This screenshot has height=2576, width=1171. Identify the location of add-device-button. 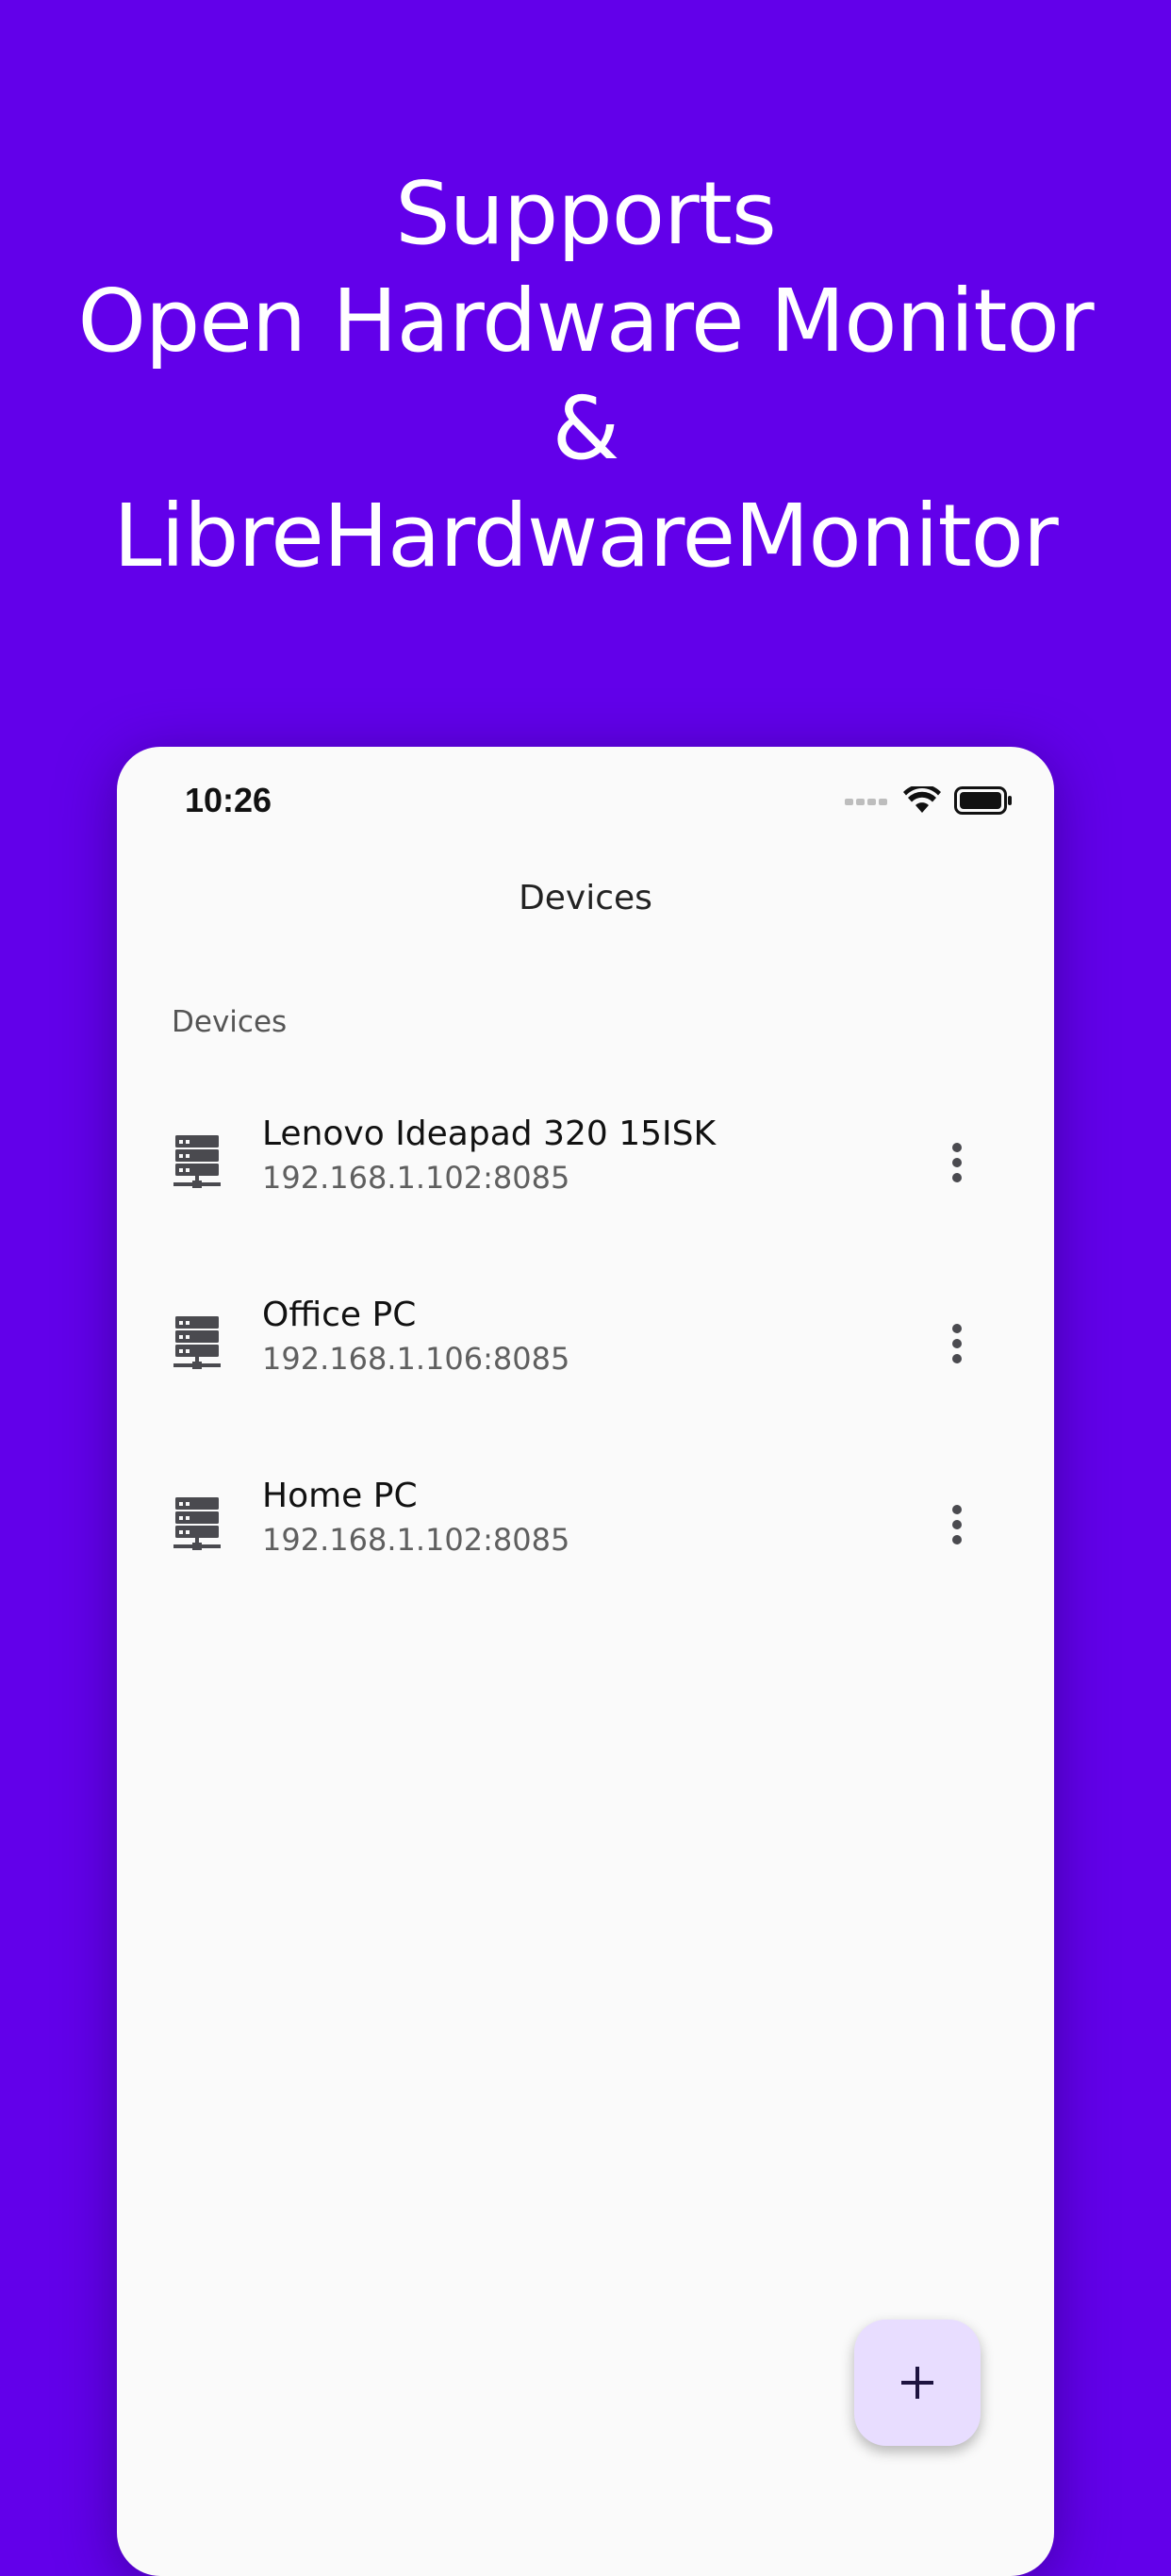
(917, 2383).